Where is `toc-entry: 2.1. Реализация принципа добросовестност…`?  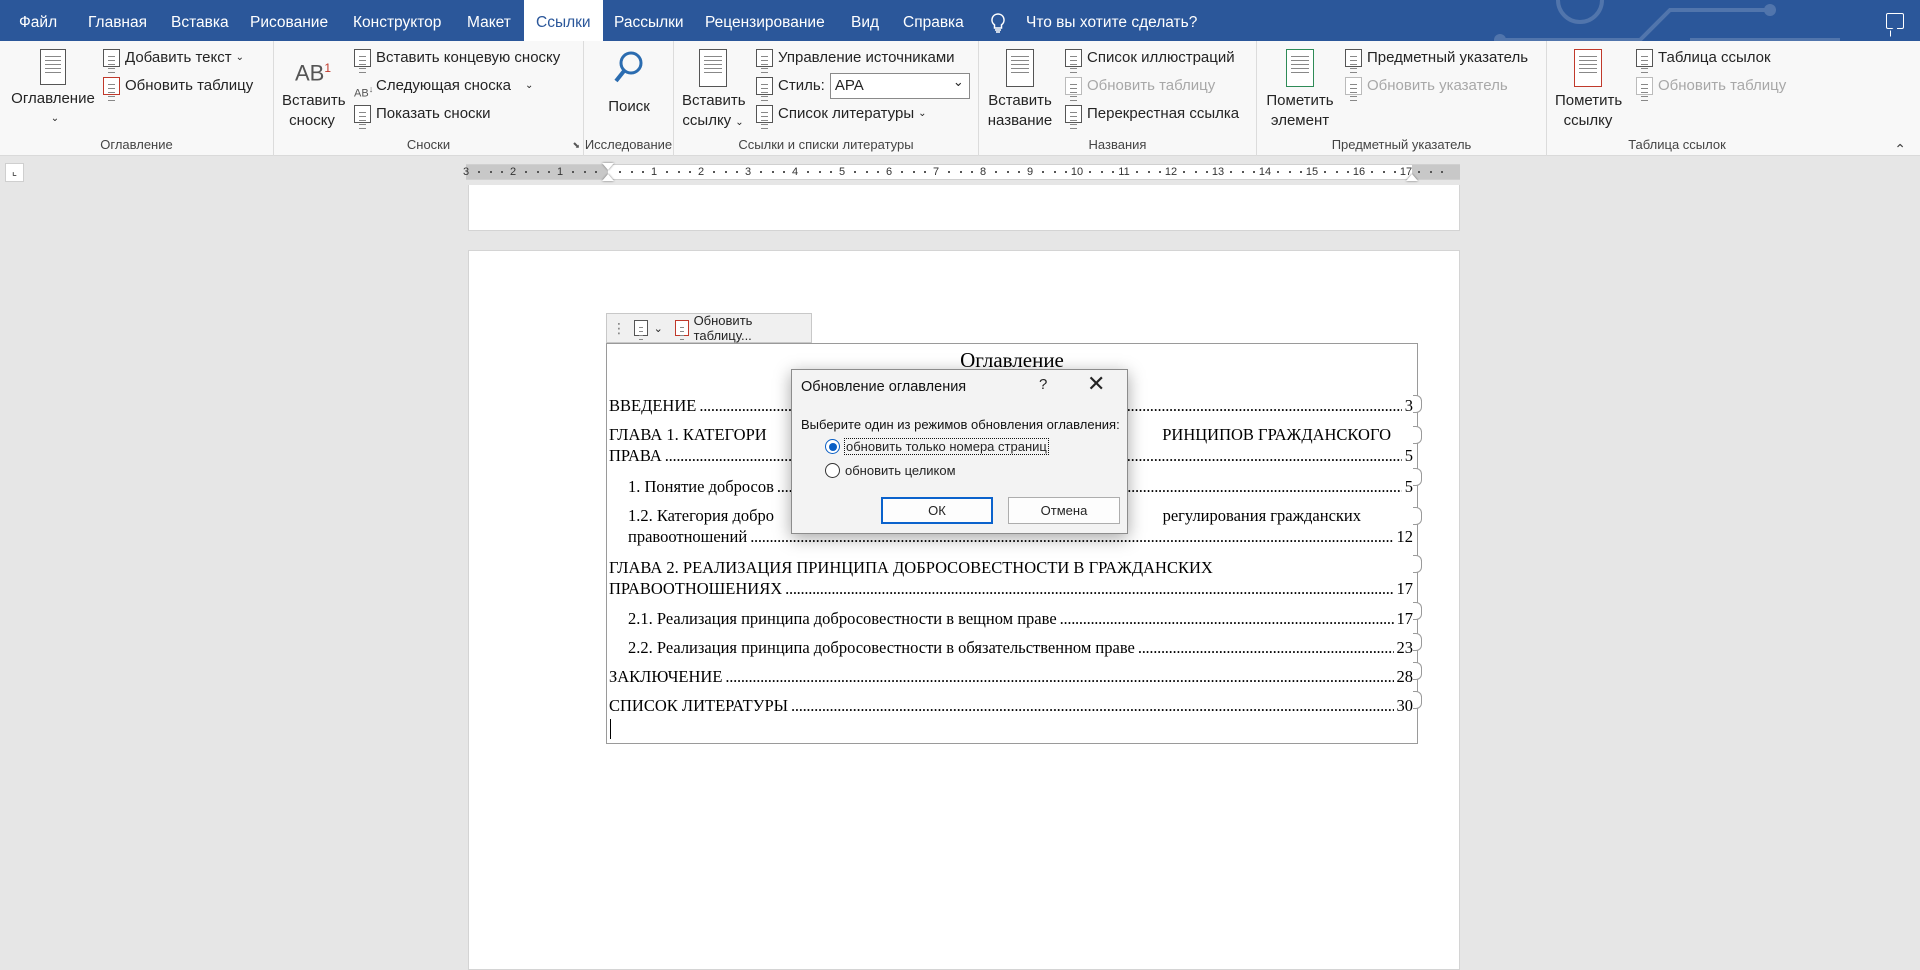
toc-entry: 2.1. Реализация принципа добросовестност… is located at coordinates (1025, 615).